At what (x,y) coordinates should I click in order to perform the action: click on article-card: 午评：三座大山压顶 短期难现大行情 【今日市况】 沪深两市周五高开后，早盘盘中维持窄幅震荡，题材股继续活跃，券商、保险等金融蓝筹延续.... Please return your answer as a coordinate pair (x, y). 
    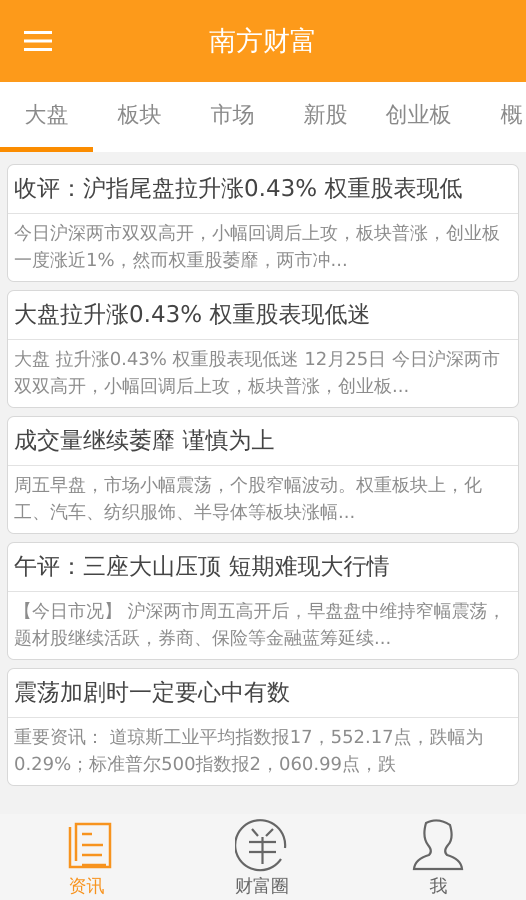
    Looking at the image, I should click on (263, 601).